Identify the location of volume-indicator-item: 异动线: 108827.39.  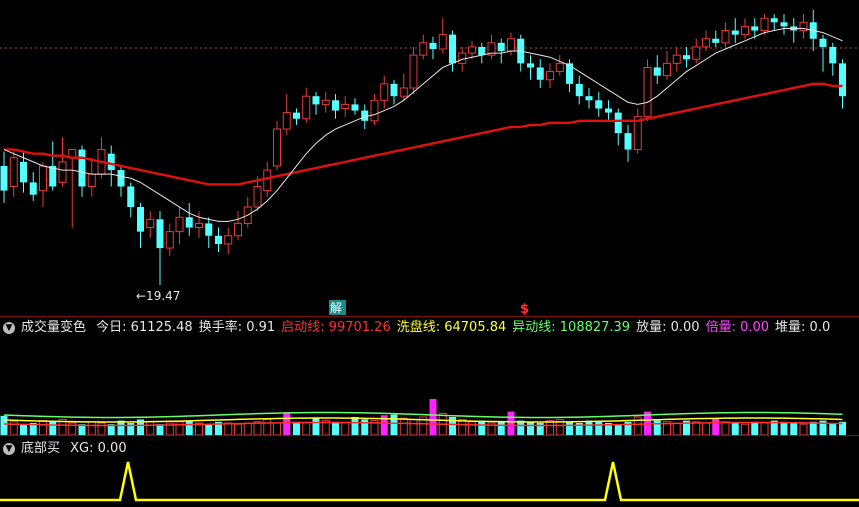
(571, 327).